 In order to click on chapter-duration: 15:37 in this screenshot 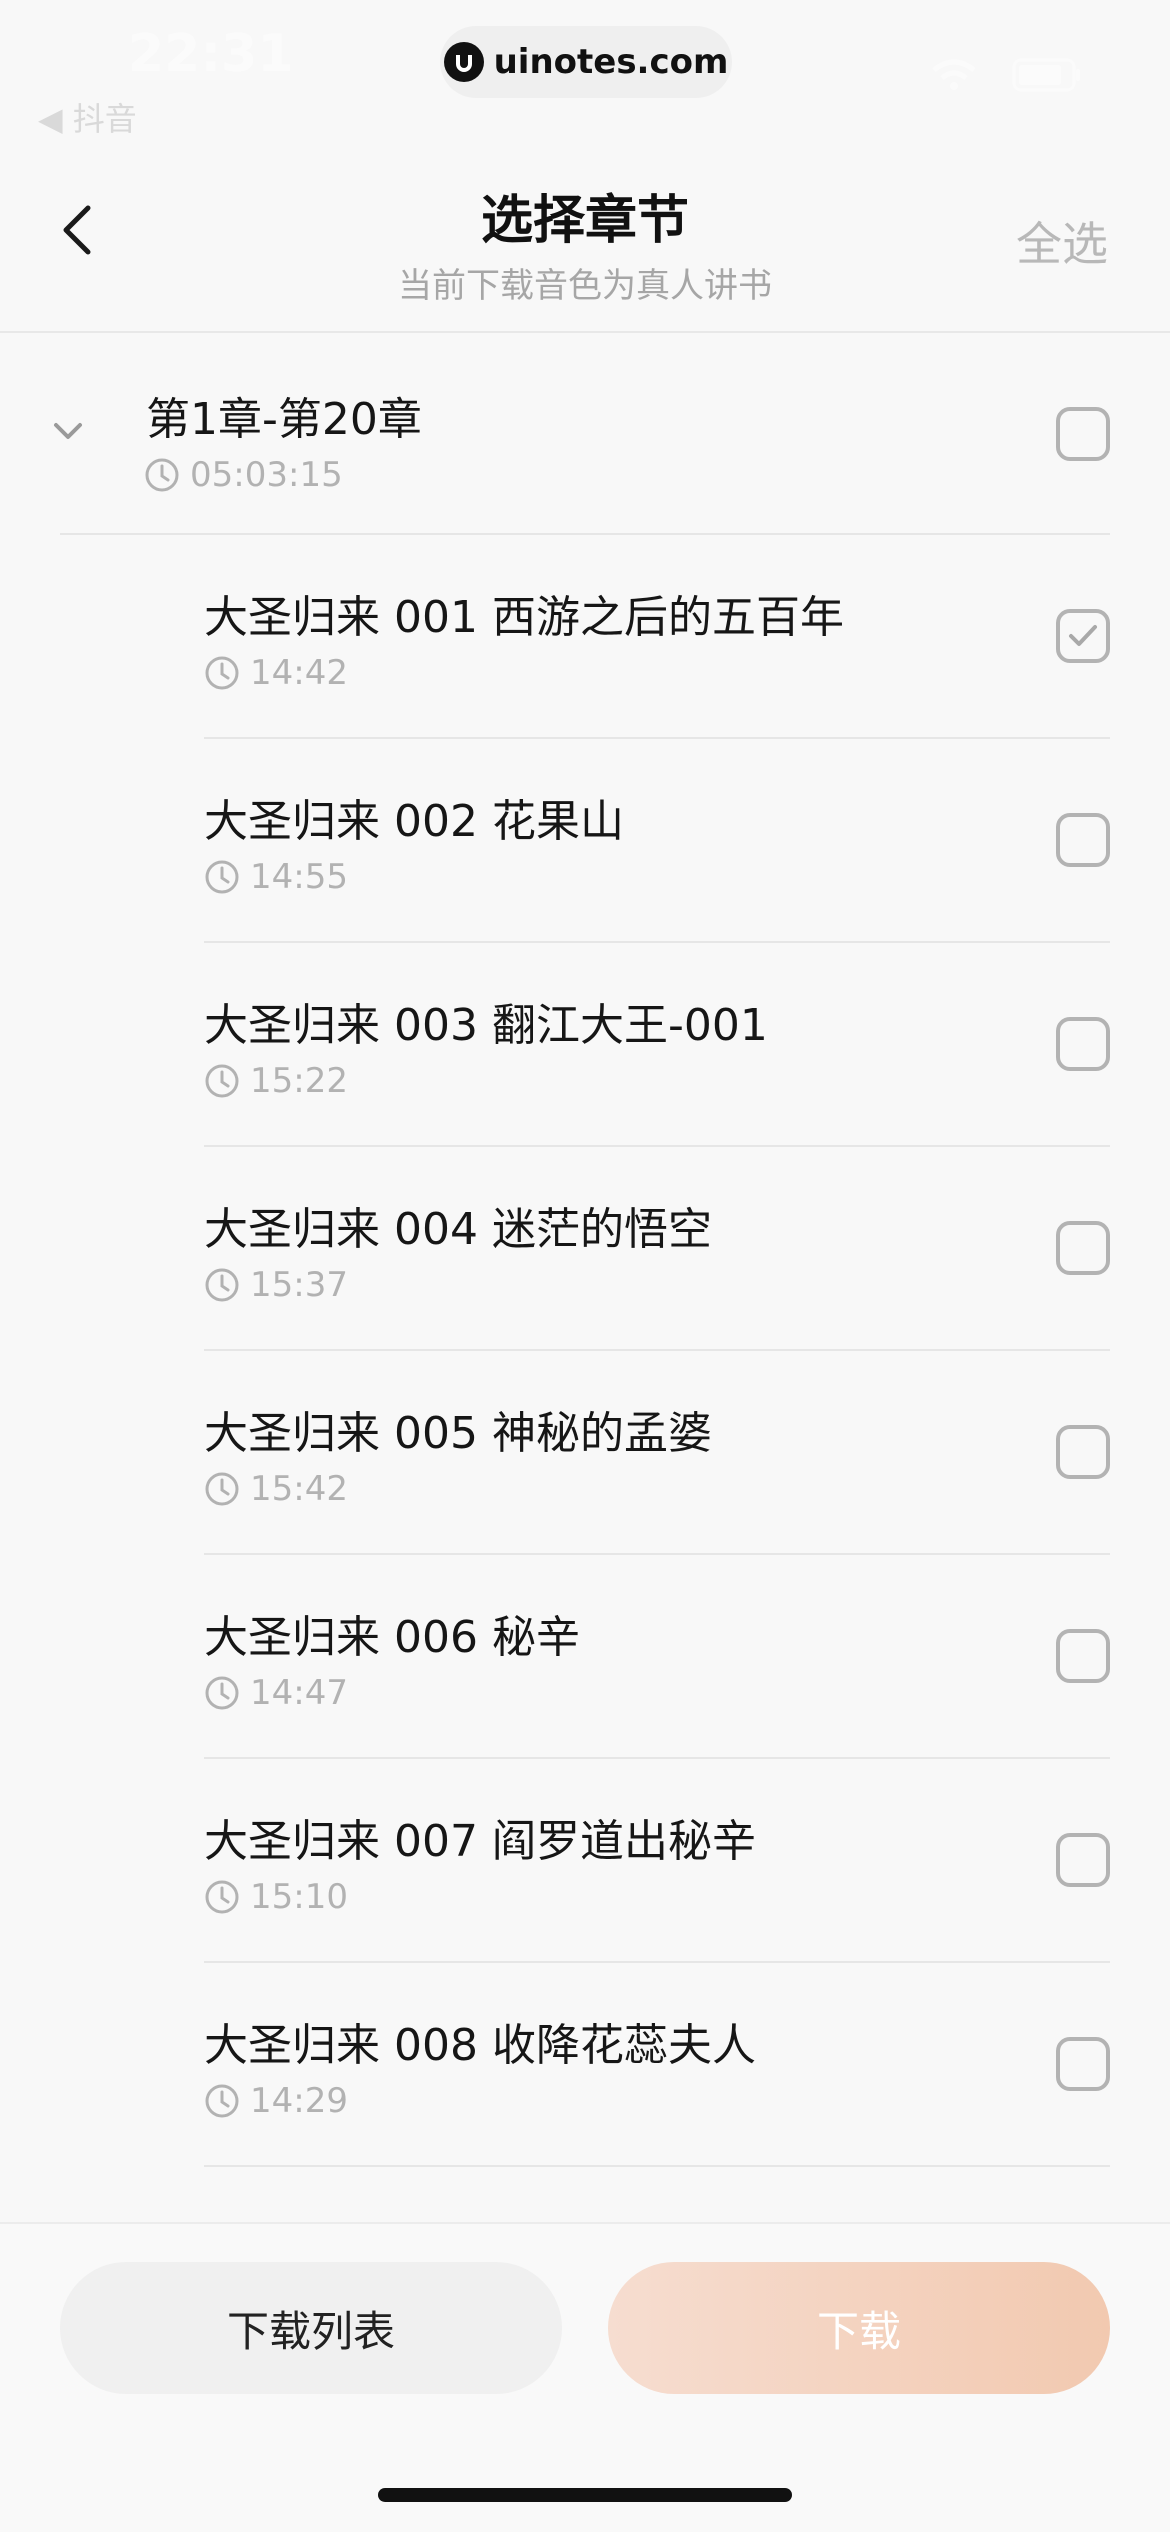, I will do `click(276, 1285)`.